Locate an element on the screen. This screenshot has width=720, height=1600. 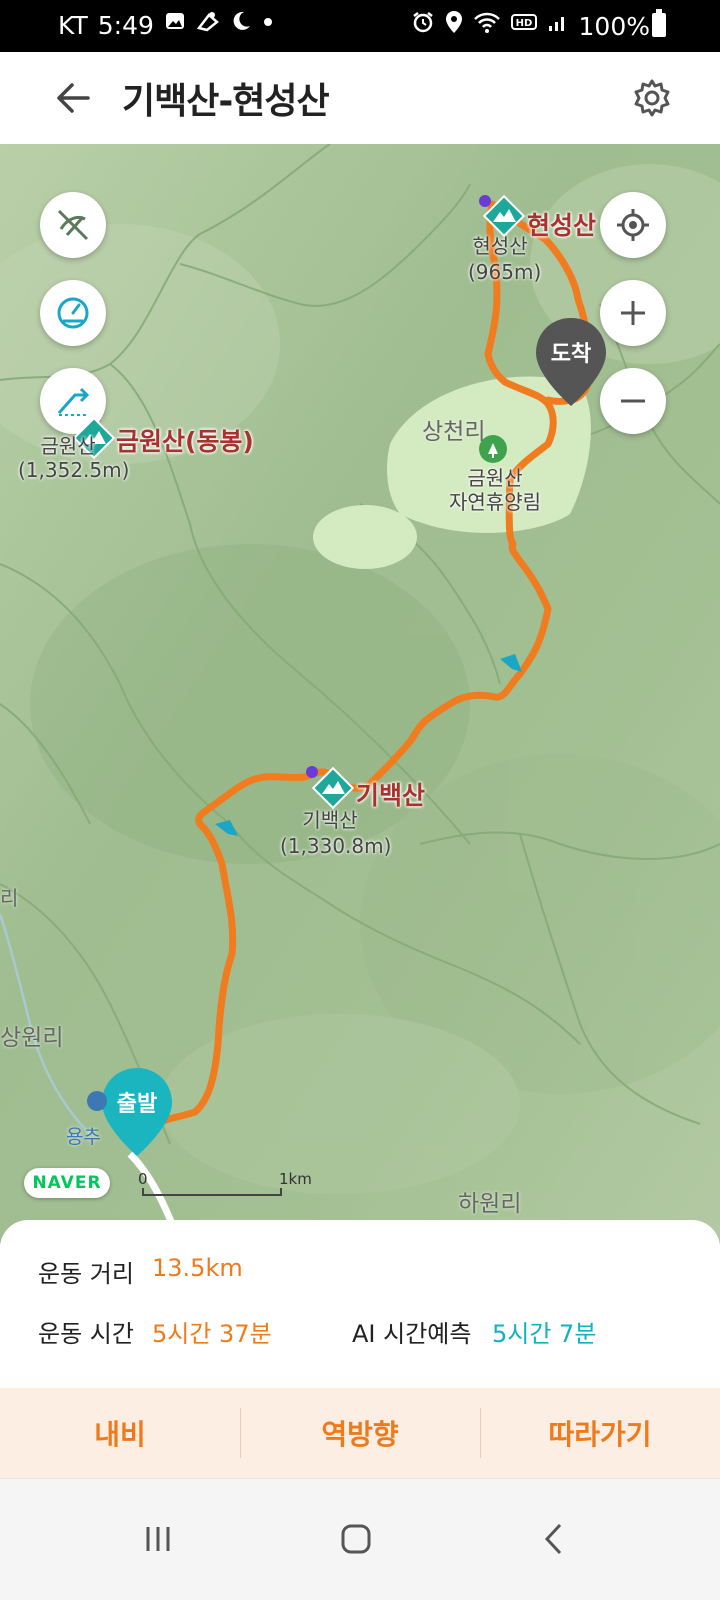
zoom-in-icon is located at coordinates (633, 313).